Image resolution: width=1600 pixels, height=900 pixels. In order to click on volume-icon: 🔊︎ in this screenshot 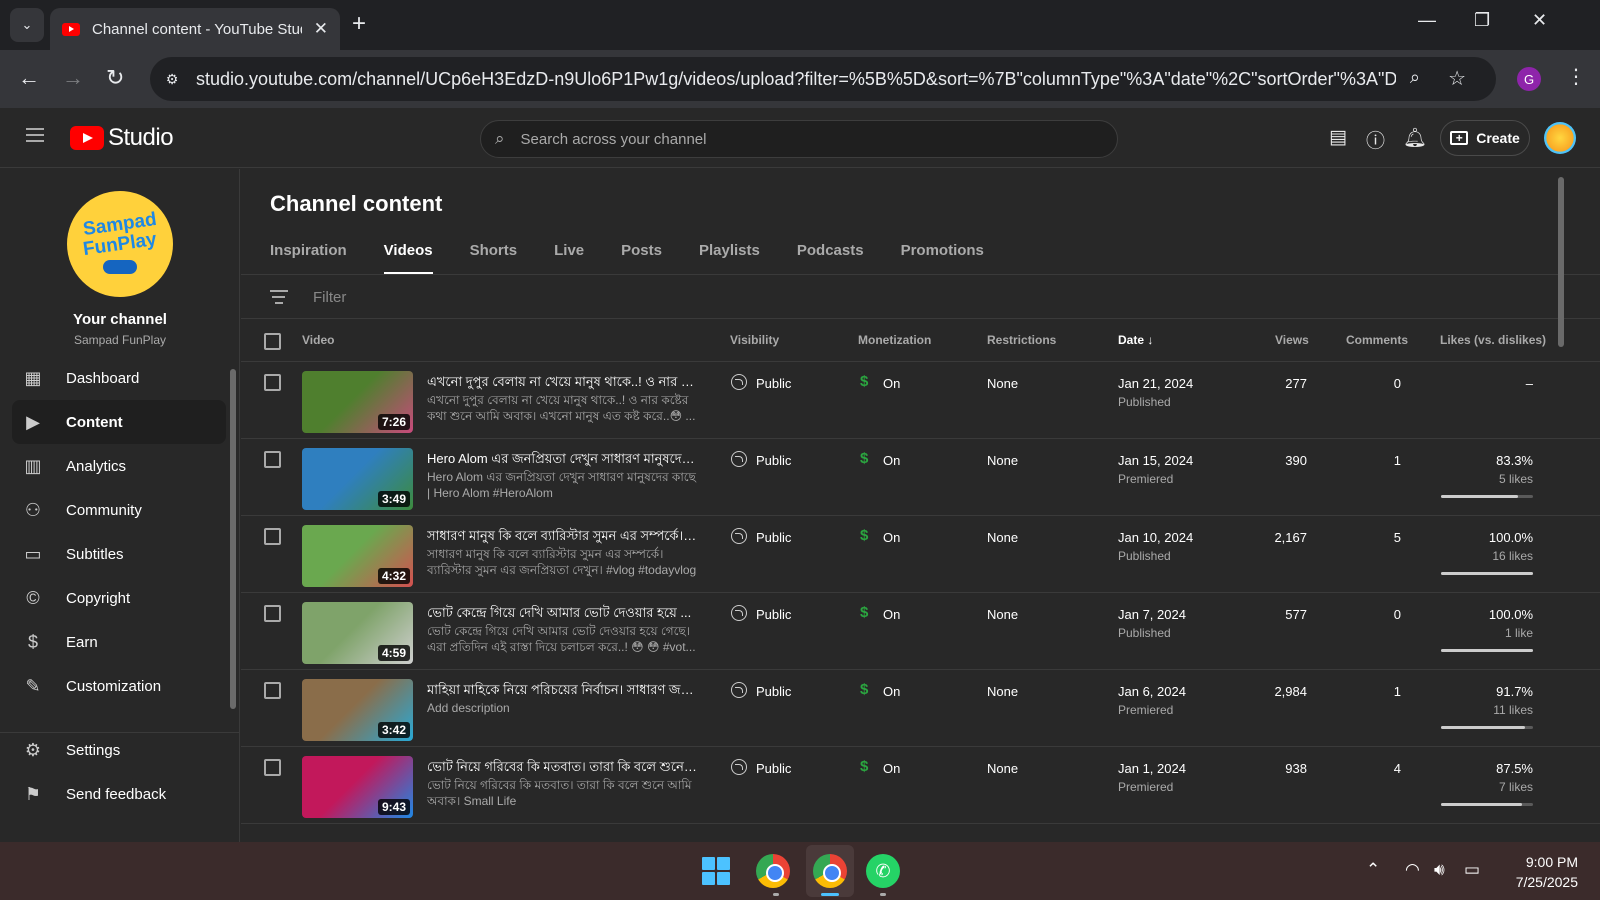, I will do `click(1439, 870)`.